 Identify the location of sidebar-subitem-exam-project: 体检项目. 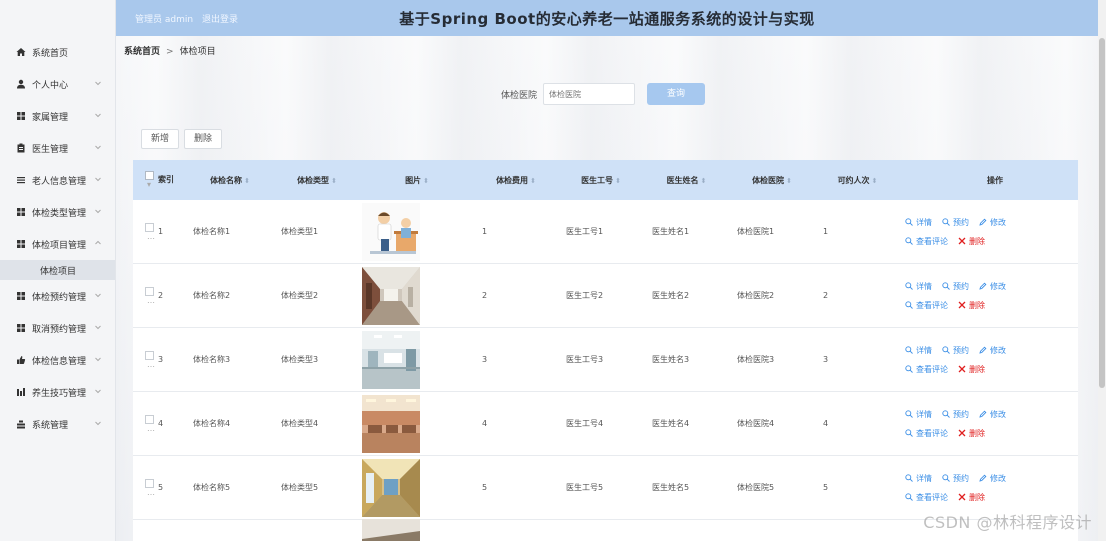
(57, 270).